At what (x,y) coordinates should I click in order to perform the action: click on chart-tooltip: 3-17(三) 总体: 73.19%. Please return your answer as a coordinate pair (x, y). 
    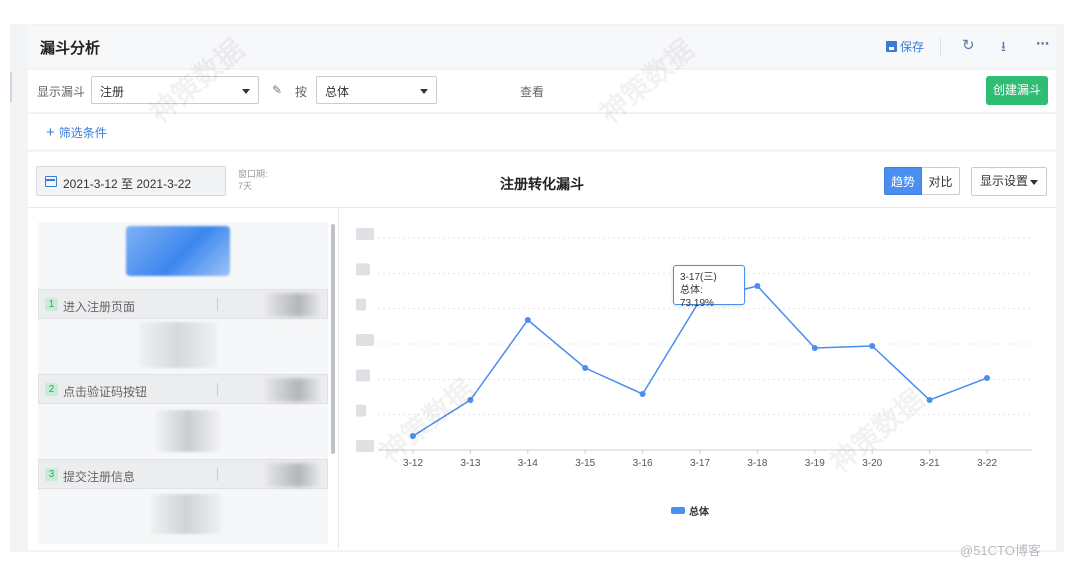
    Looking at the image, I should click on (709, 287).